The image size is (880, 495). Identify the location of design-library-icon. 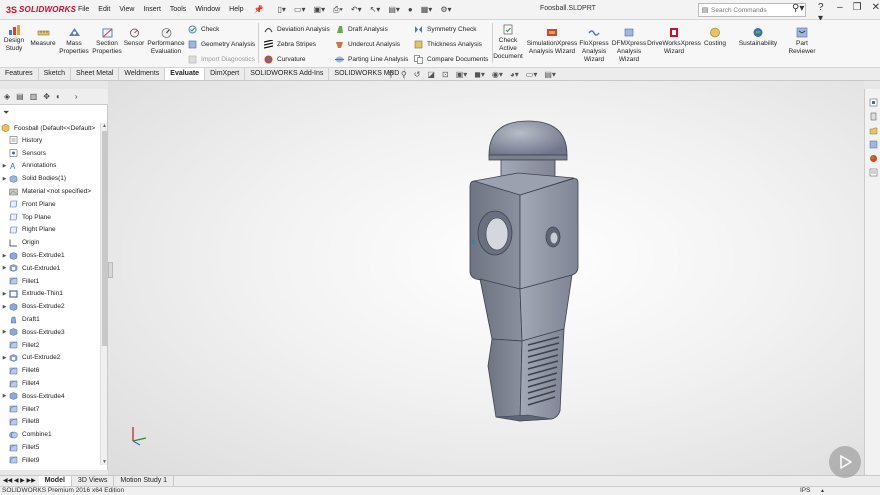
(873, 116).